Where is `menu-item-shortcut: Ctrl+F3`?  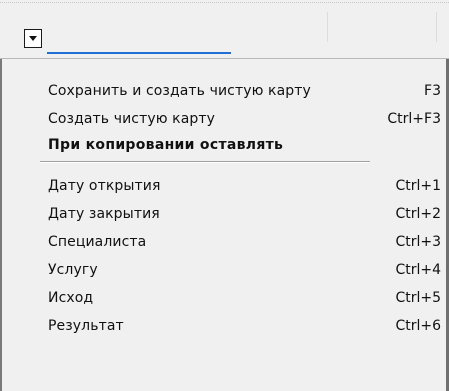 menu-item-shortcut: Ctrl+F3 is located at coordinates (414, 119).